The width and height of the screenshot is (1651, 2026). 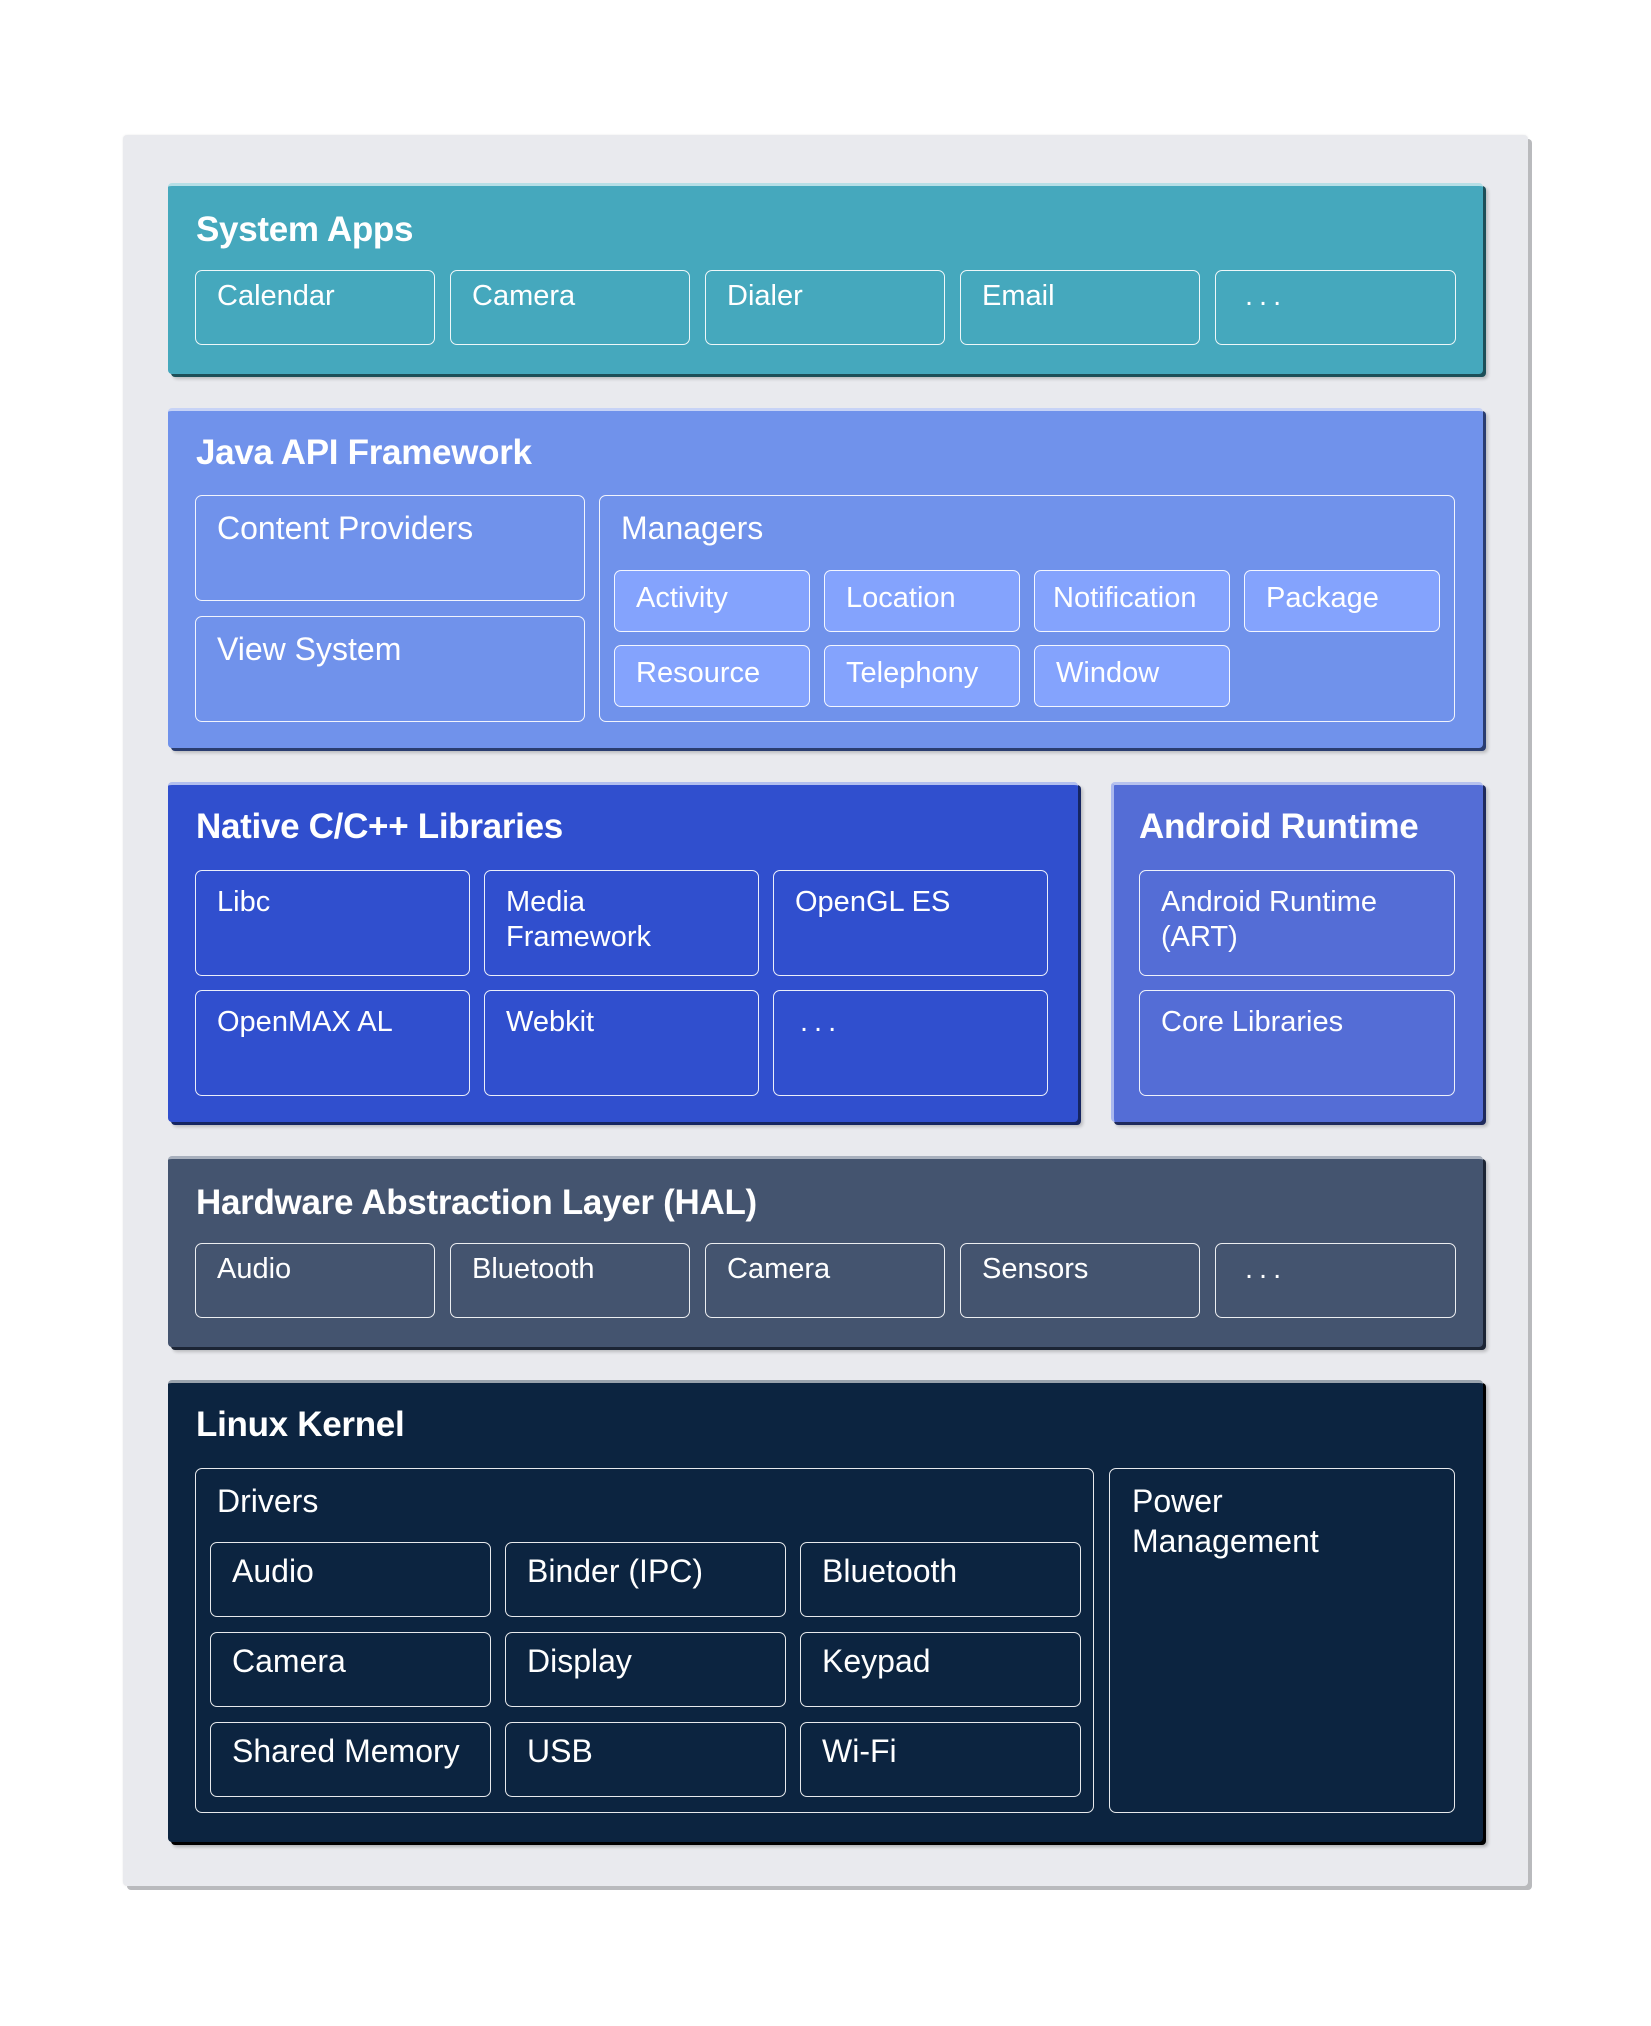 I want to click on driver-label: Shared Memory, so click(x=346, y=1751).